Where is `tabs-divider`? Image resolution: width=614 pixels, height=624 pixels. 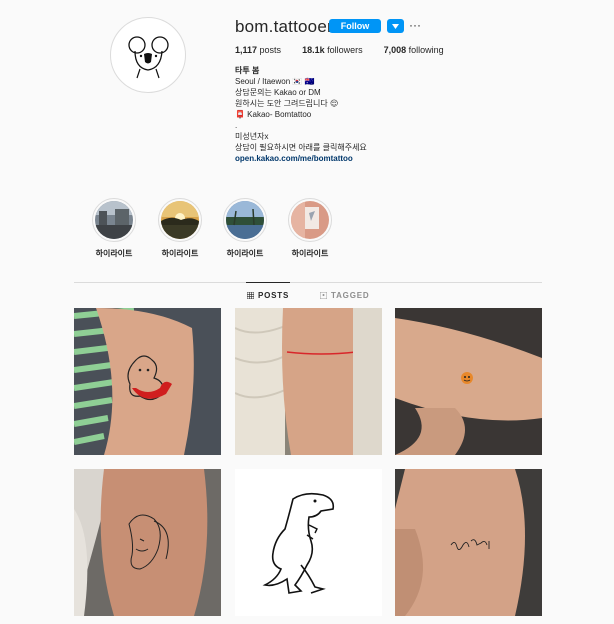
tabs-divider is located at coordinates (308, 282).